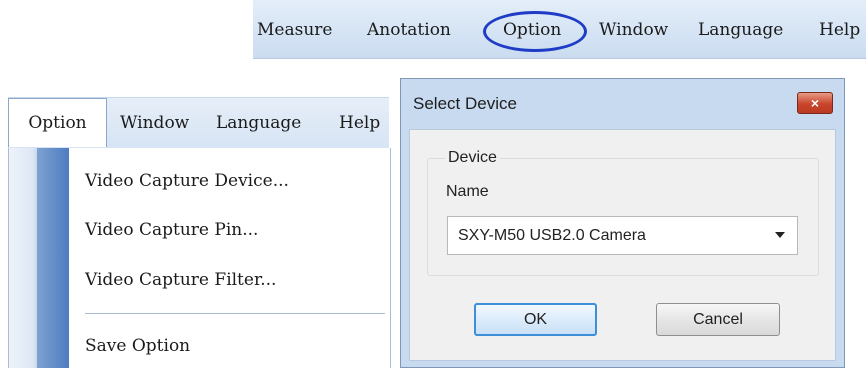 This screenshot has width=866, height=368. What do you see at coordinates (718, 319) in the screenshot?
I see `cancel-button: Cancel` at bounding box center [718, 319].